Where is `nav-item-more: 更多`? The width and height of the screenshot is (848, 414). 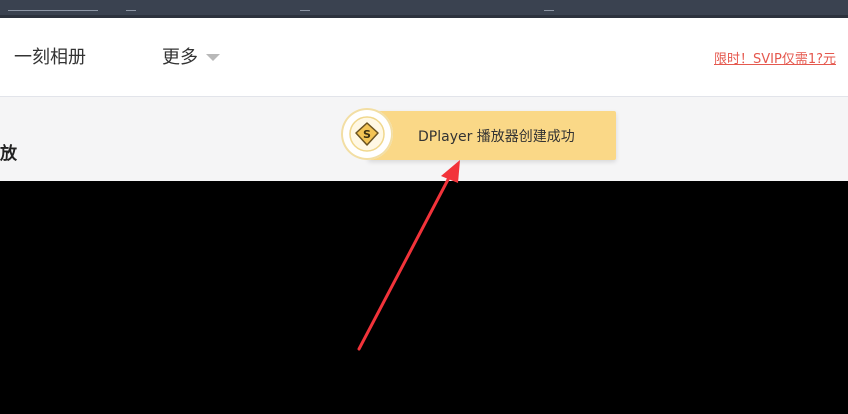
nav-item-more: 更多 is located at coordinates (191, 56).